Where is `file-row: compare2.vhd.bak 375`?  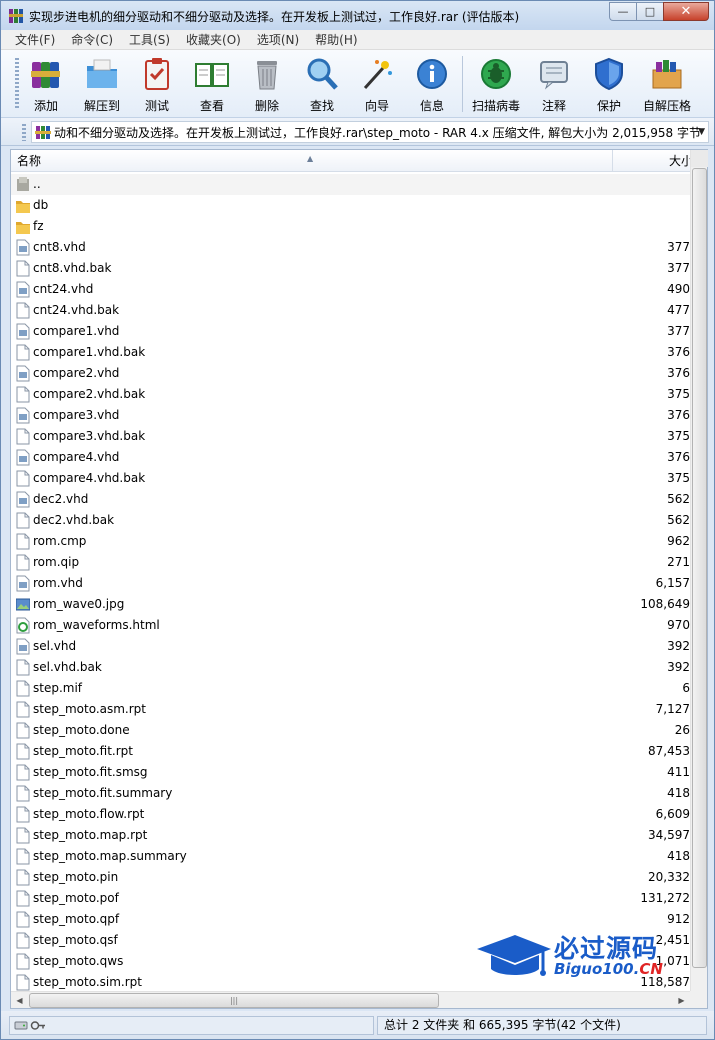 file-row: compare2.vhd.bak 375 is located at coordinates (350, 394).